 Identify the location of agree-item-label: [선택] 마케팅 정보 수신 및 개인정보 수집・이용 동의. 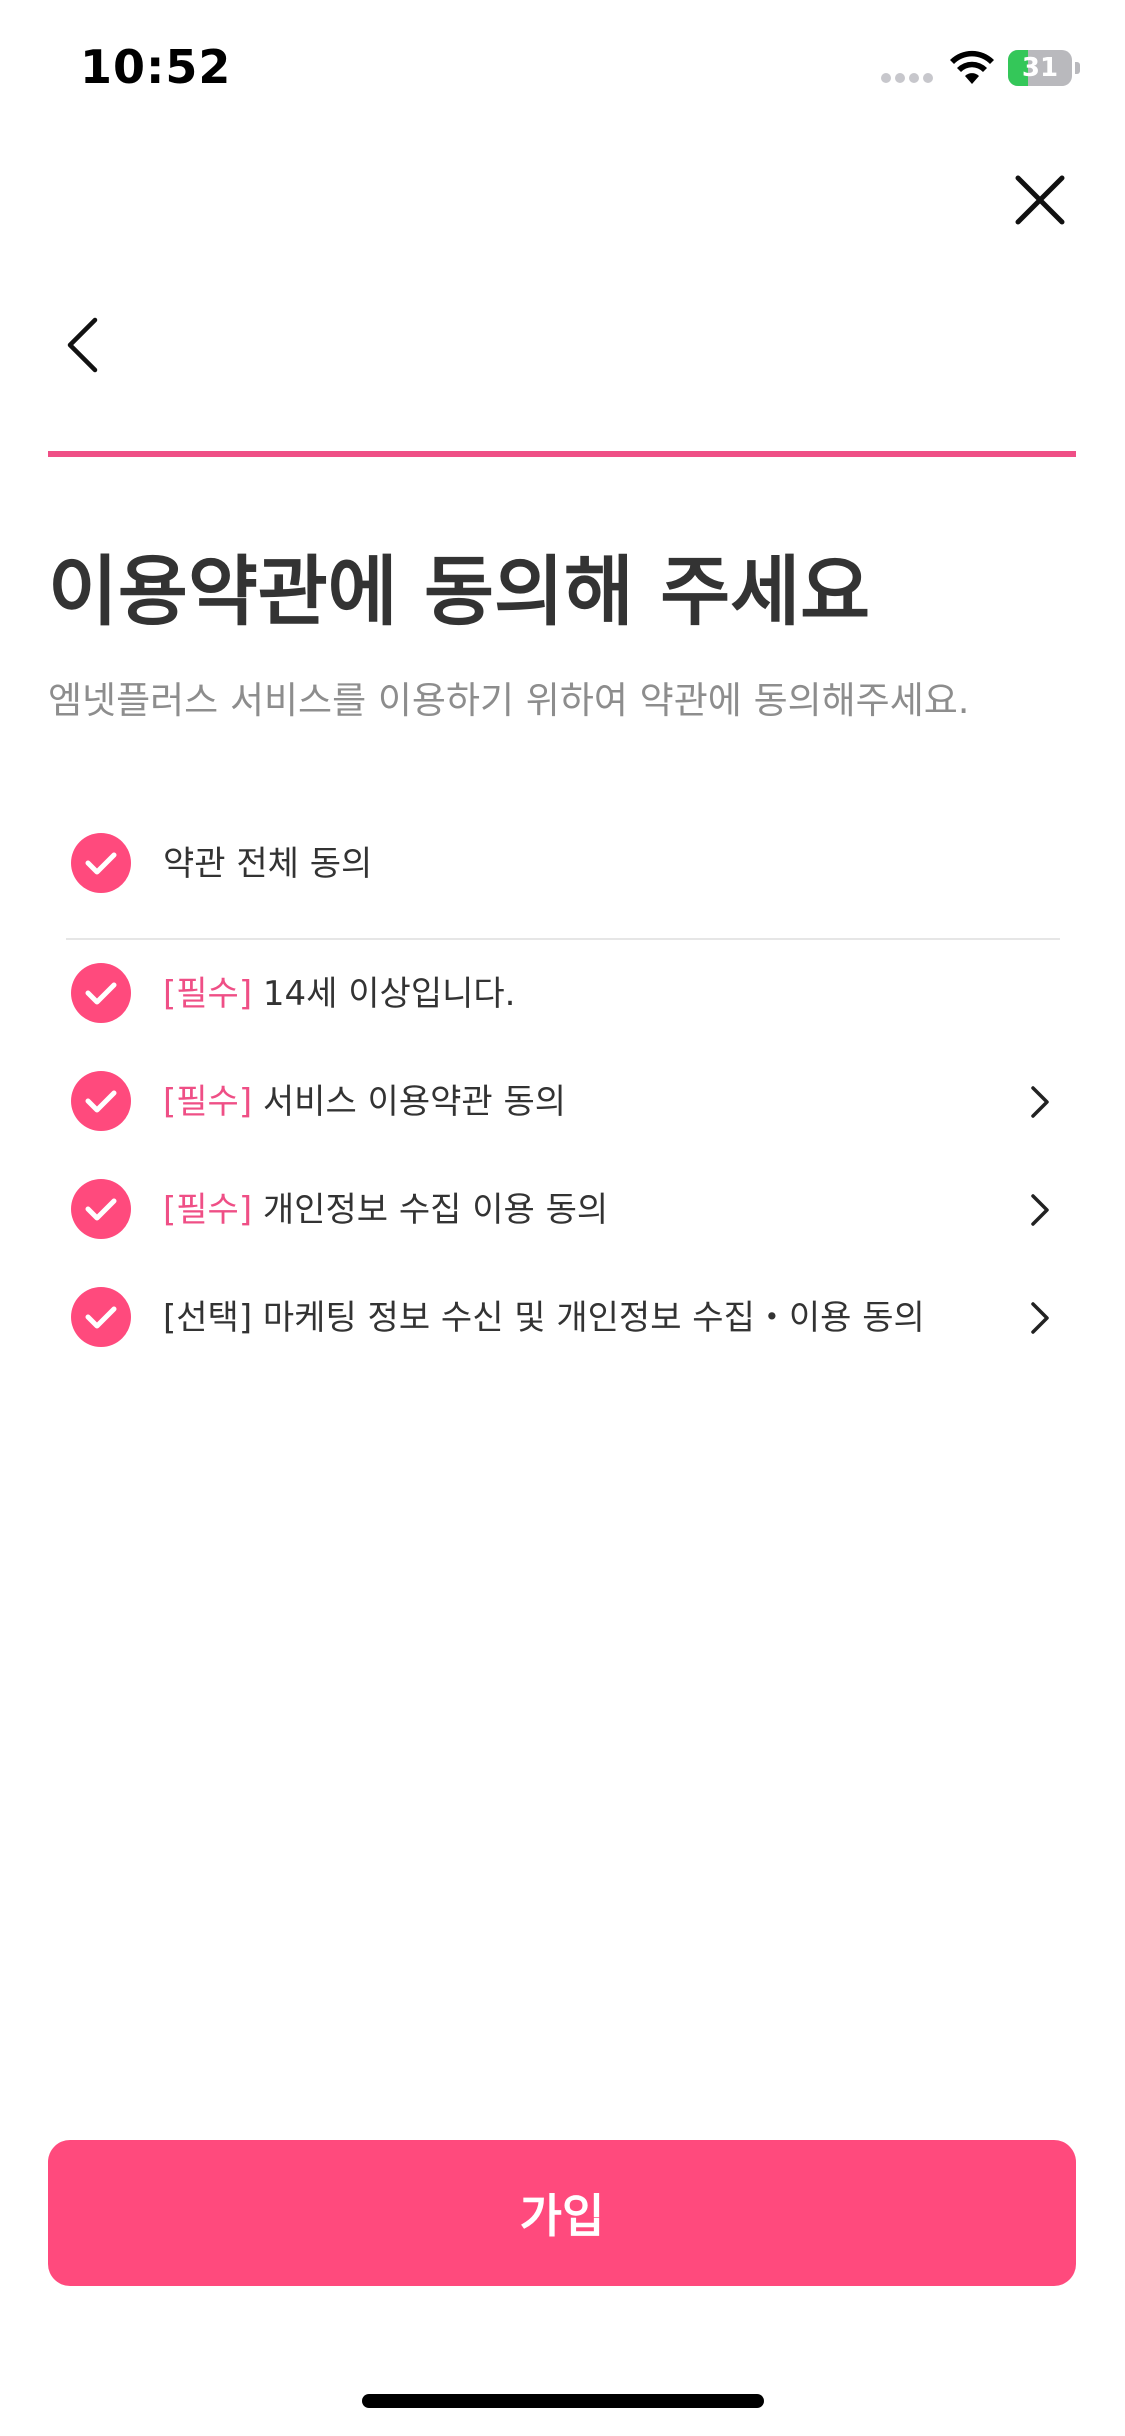
(544, 1318).